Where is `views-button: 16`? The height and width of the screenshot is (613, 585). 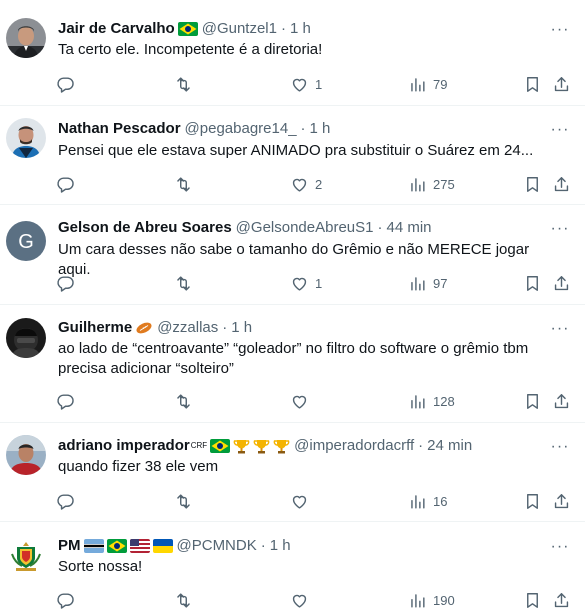
views-button: 16 is located at coordinates (427, 501).